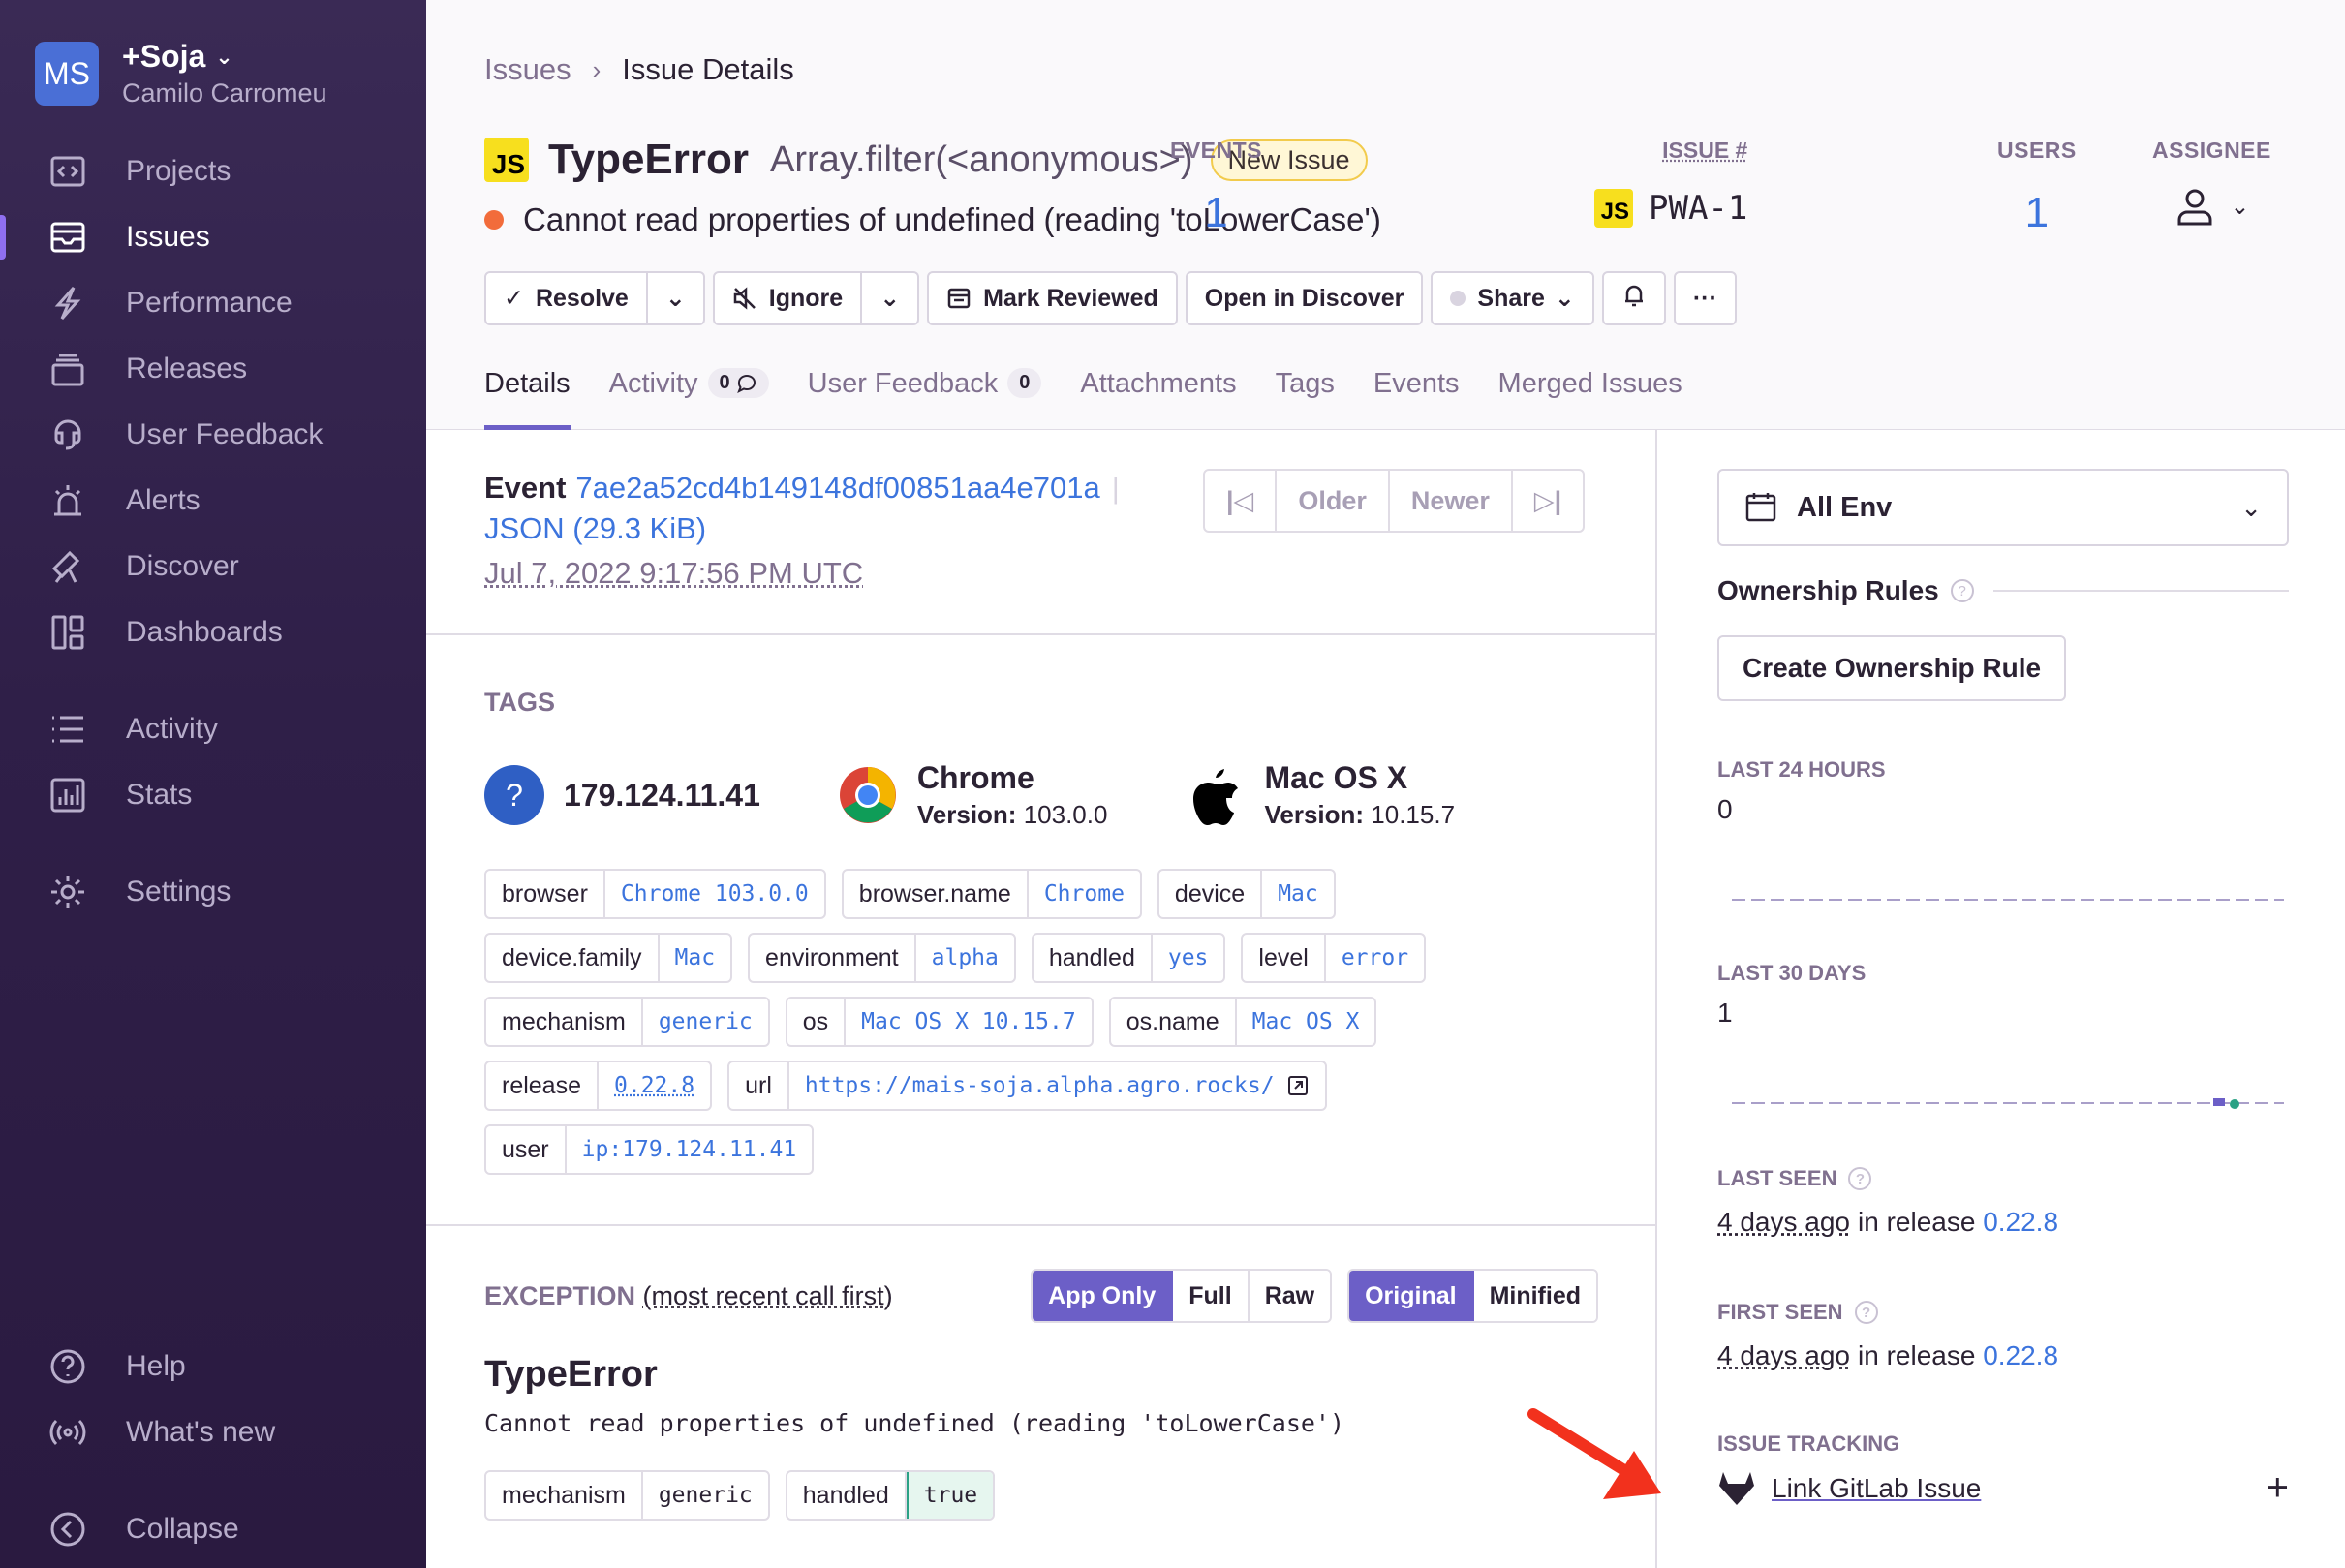 Image resolution: width=2345 pixels, height=1568 pixels. What do you see at coordinates (571, 1374) in the screenshot?
I see `exception-type: TypeError` at bounding box center [571, 1374].